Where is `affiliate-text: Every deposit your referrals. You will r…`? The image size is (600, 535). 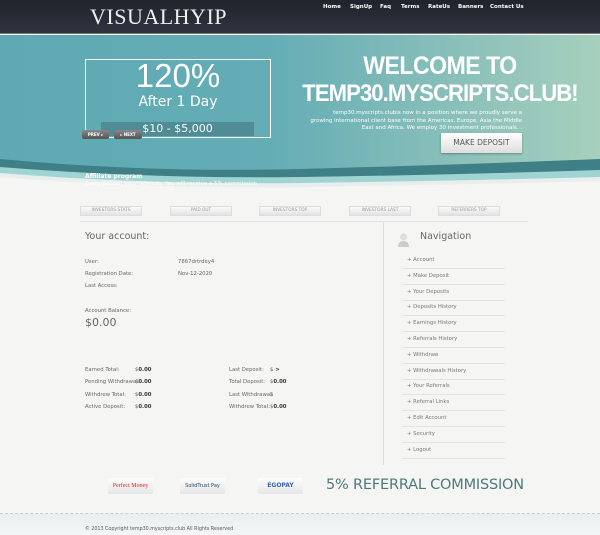
affiliate-text: Every deposit your referrals. You will r… is located at coordinates (171, 184).